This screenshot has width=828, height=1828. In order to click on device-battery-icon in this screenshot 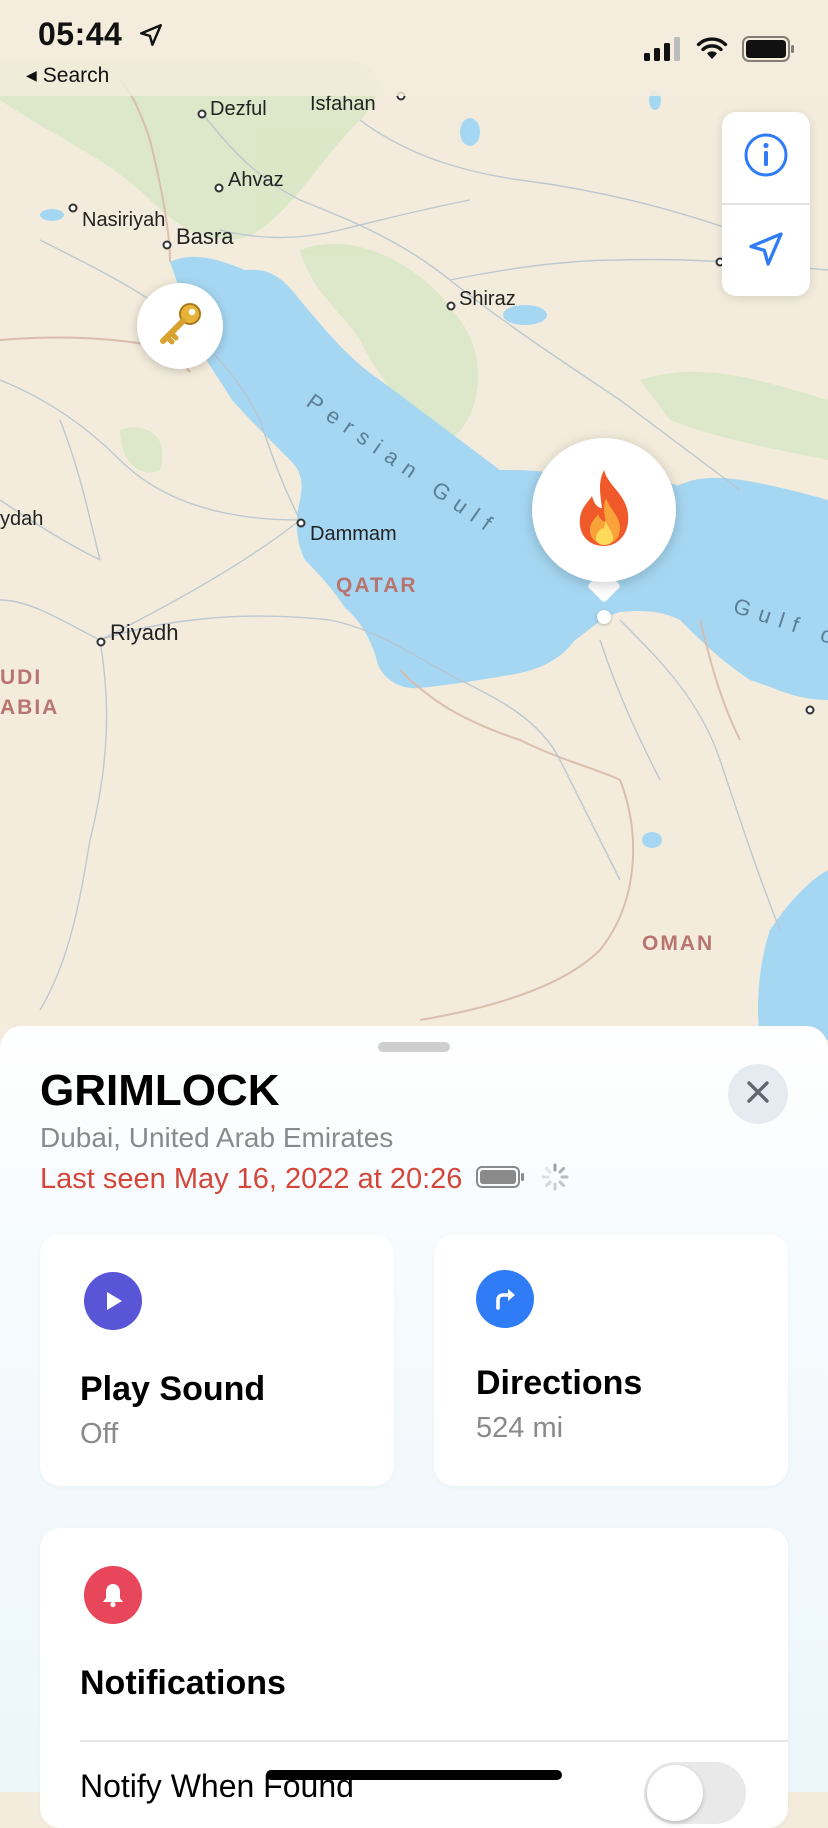, I will do `click(501, 1179)`.